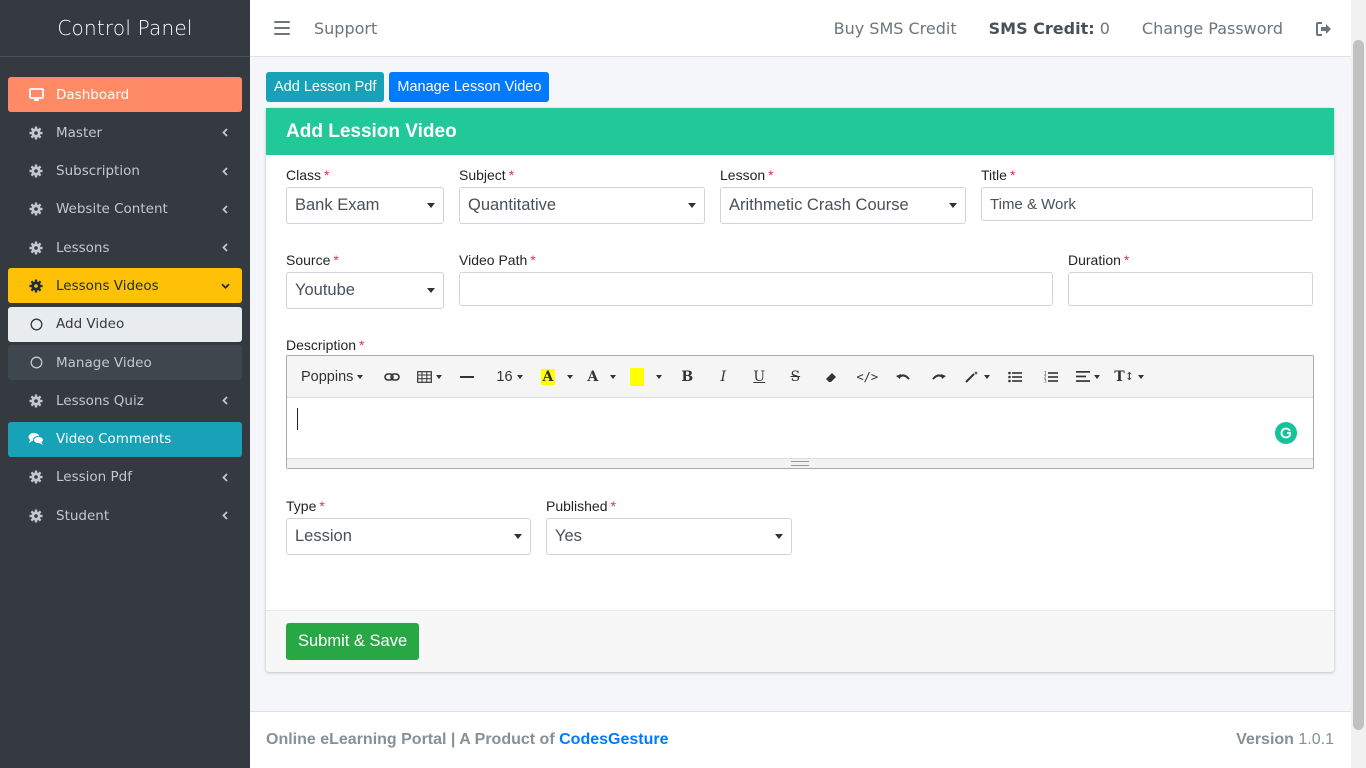  Describe the element at coordinates (723, 377) in the screenshot. I see `italic-icon: I` at that location.